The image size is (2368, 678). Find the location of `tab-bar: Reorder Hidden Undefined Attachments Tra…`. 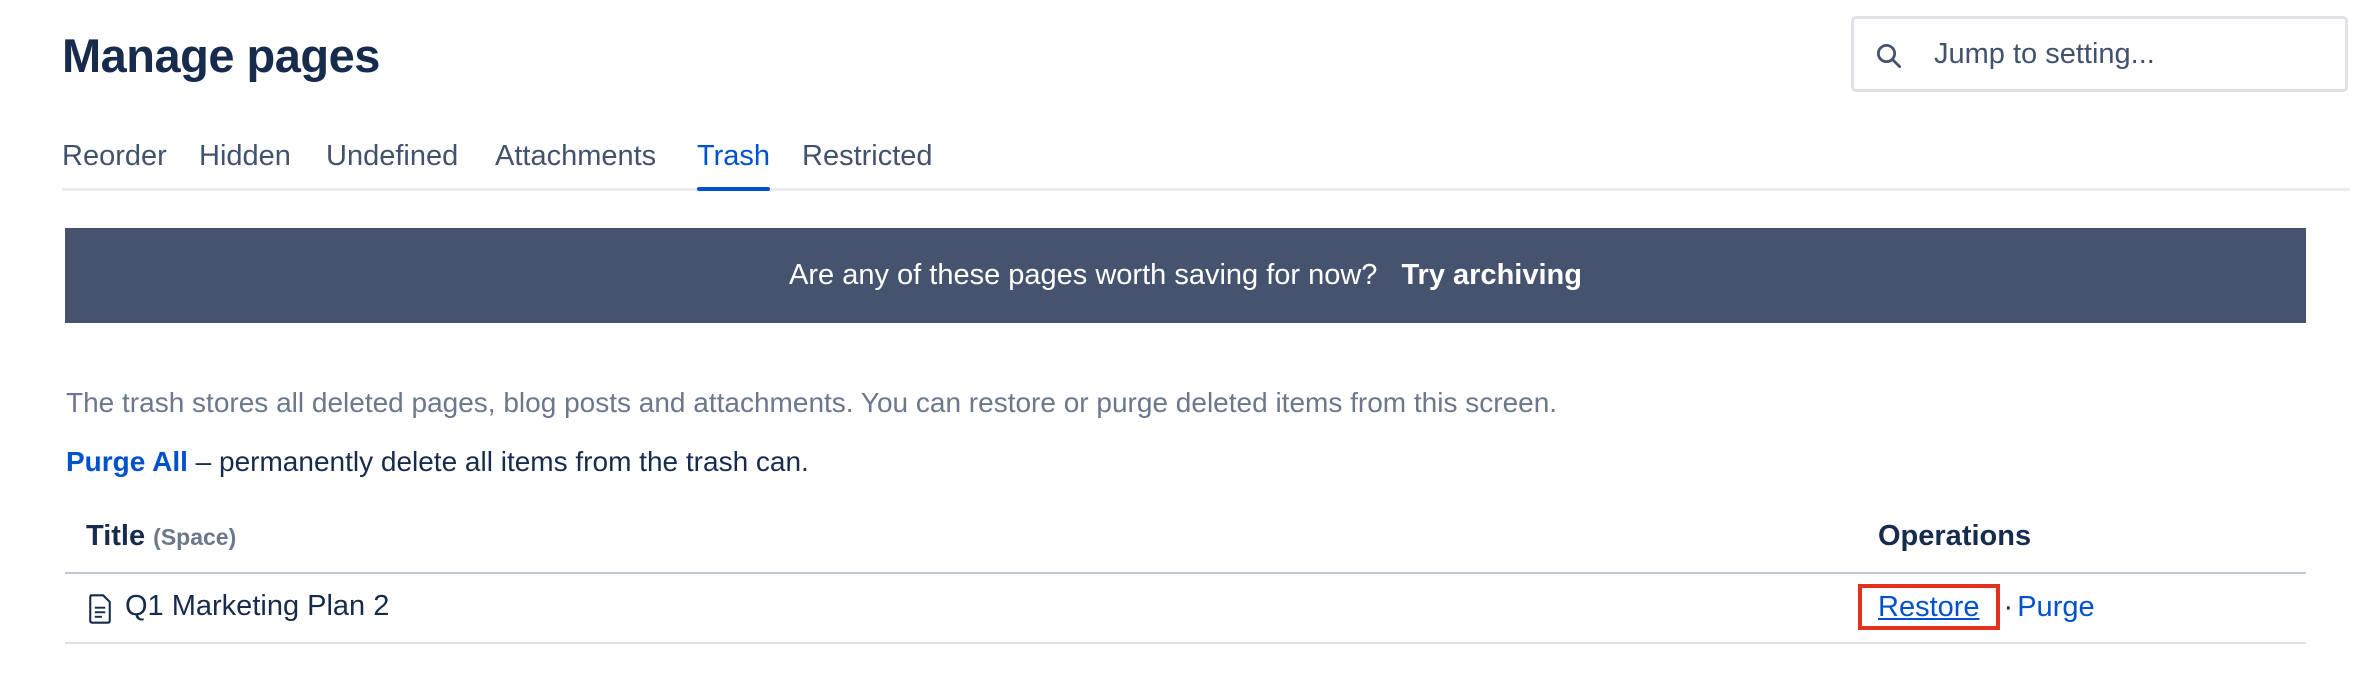

tab-bar: Reorder Hidden Undefined Attachments Tra… is located at coordinates (1206, 162).